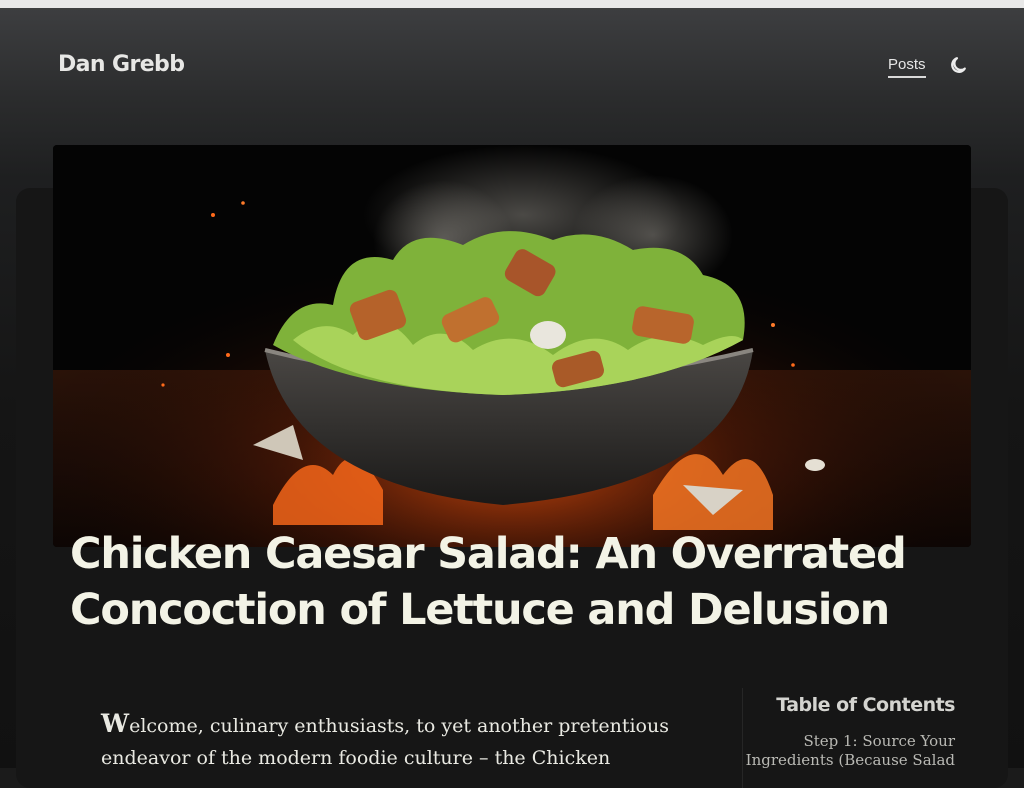 The height and width of the screenshot is (788, 1024). I want to click on site-title-link: Dan Grebb, so click(121, 64).